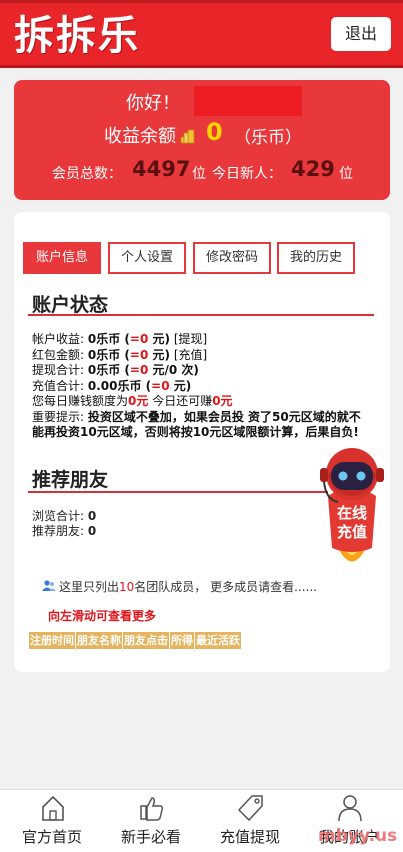  I want to click on swipe-tip: 向左滑动可查看更多, so click(102, 616).